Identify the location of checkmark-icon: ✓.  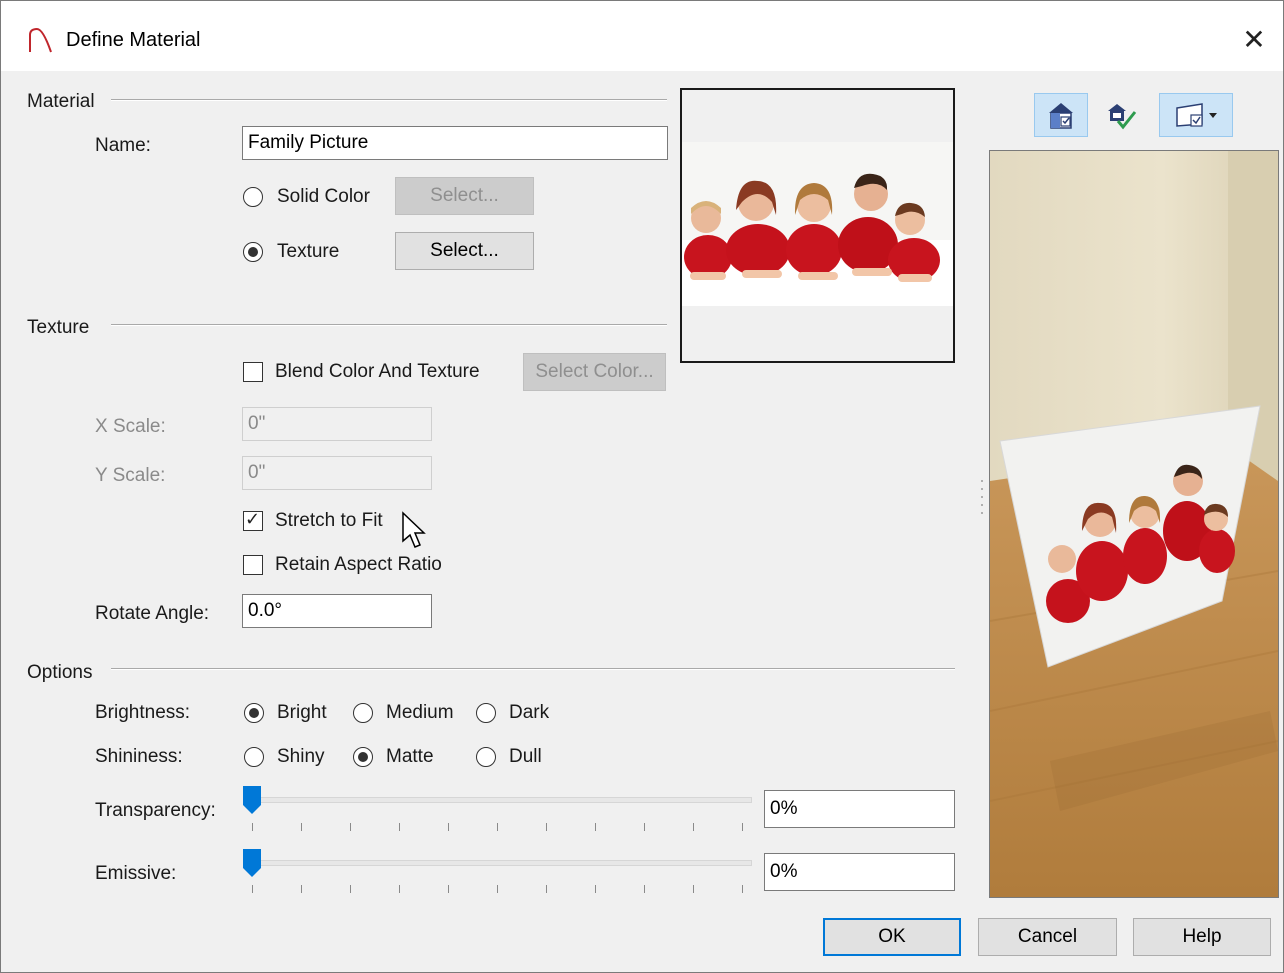
(253, 519).